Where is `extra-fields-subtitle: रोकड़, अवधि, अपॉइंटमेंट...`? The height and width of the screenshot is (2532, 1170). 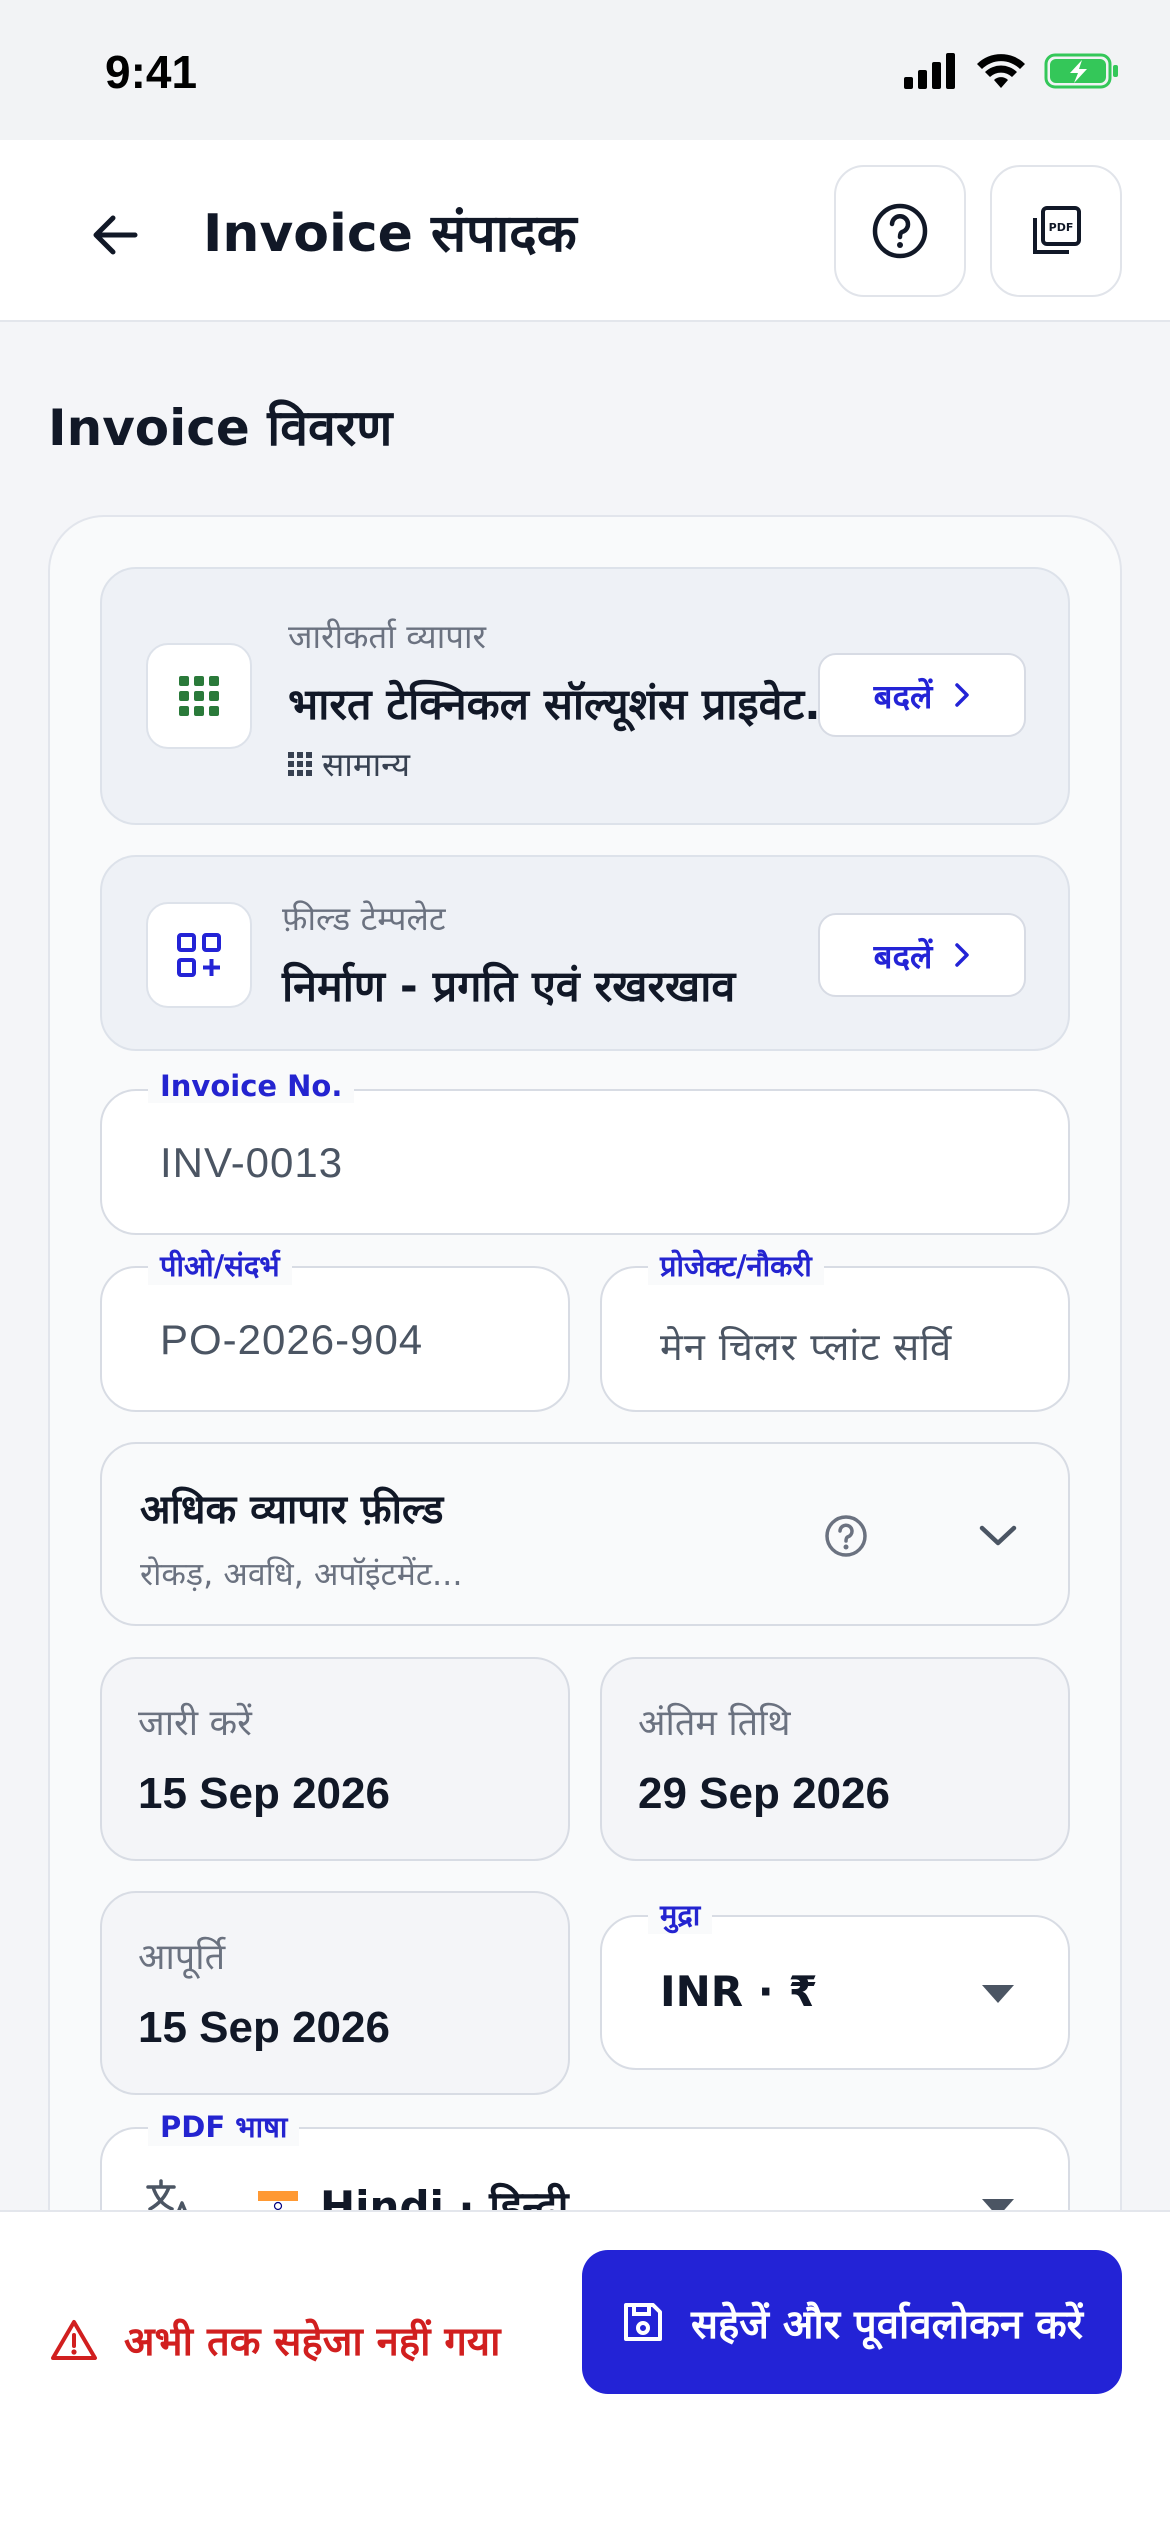
extra-fields-subtitle: रोकड़, अवधि, अपॉइंटमेंट... is located at coordinates (301, 1574).